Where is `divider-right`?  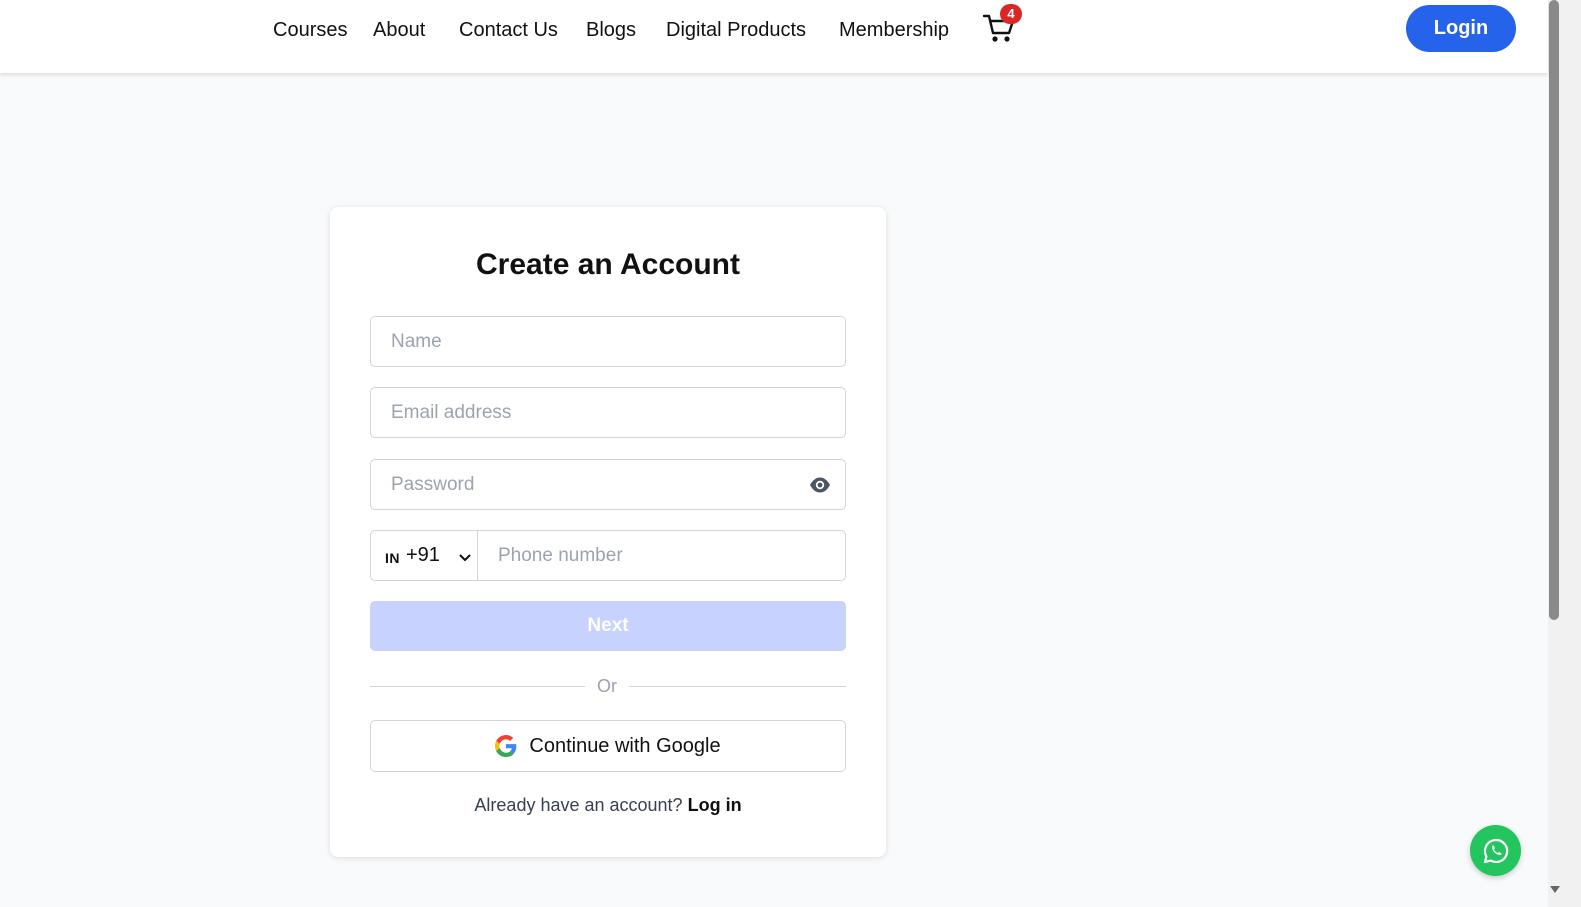 divider-right is located at coordinates (737, 686).